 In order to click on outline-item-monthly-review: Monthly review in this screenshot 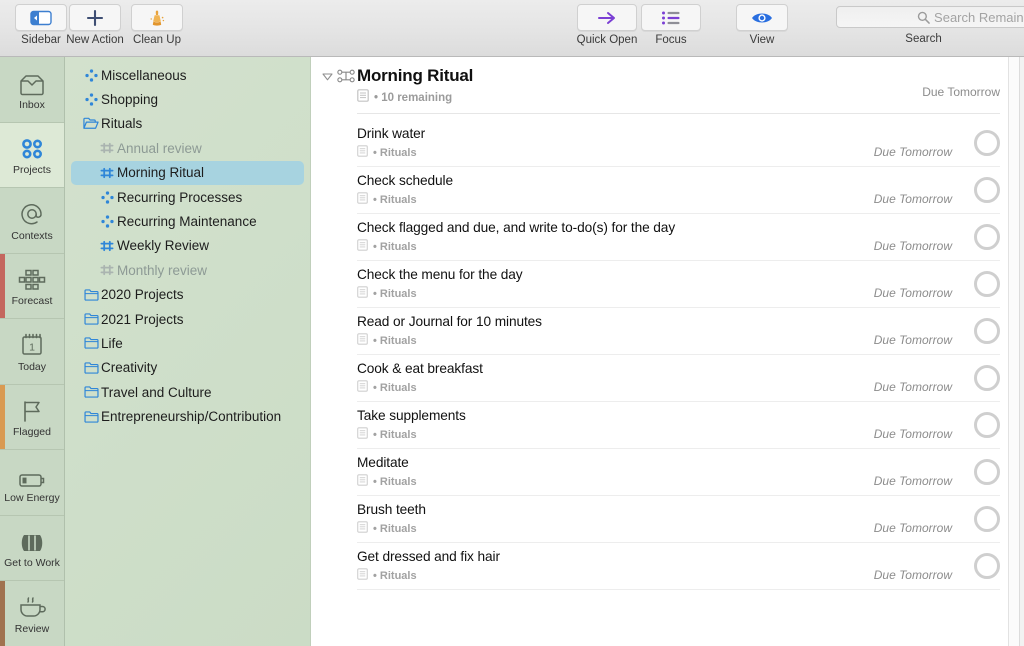, I will do `click(187, 270)`.